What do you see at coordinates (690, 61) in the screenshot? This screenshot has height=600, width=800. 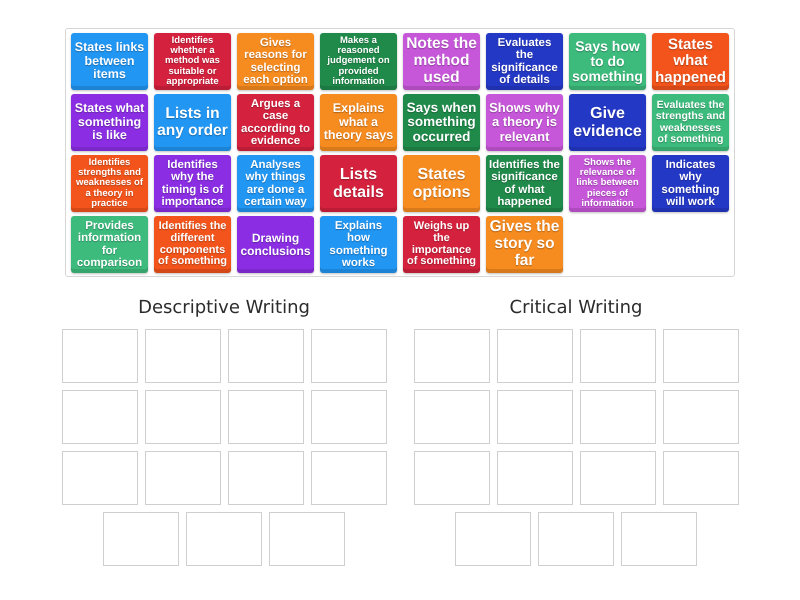 I see `answer-tile: States what happened` at bounding box center [690, 61].